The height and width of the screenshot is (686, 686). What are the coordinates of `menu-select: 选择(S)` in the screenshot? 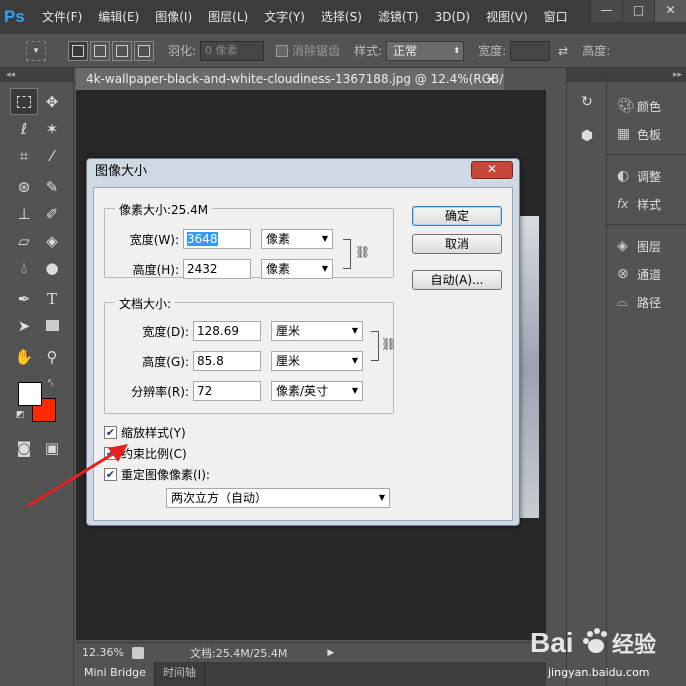 It's located at (341, 17).